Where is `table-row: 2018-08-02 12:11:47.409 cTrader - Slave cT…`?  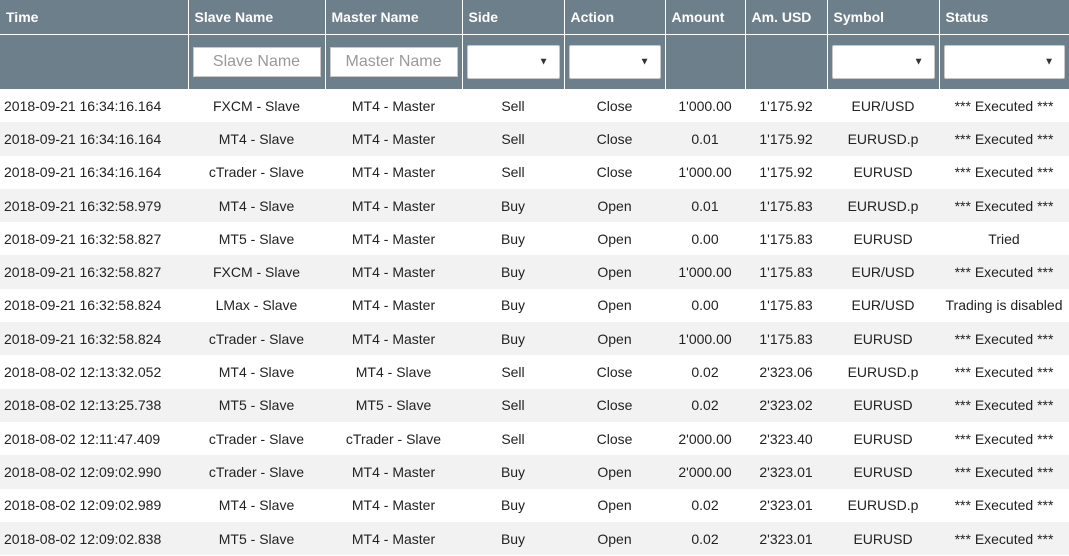 table-row: 2018-08-02 12:11:47.409 cTrader - Slave cT… is located at coordinates (534, 438).